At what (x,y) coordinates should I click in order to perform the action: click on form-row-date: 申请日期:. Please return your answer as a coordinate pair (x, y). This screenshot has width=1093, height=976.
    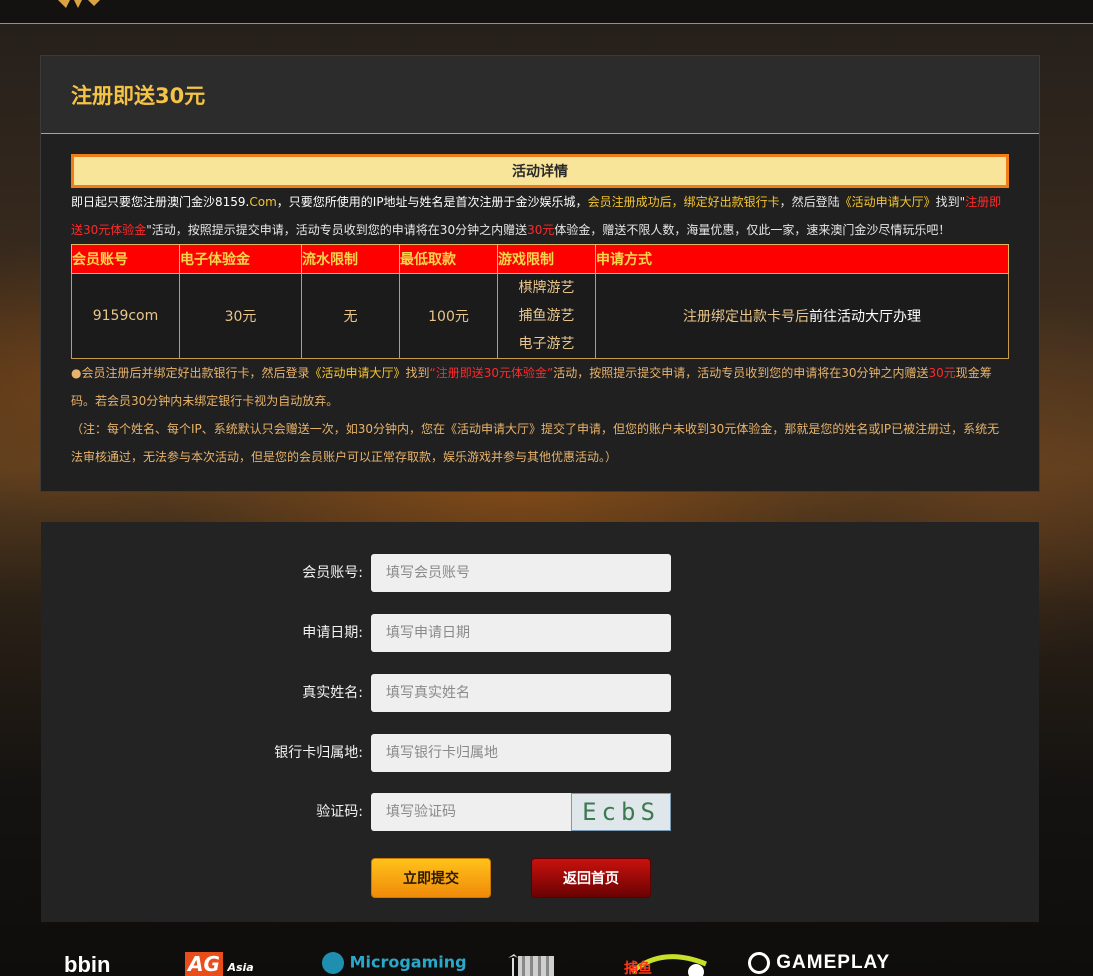
    Looking at the image, I should click on (540, 633).